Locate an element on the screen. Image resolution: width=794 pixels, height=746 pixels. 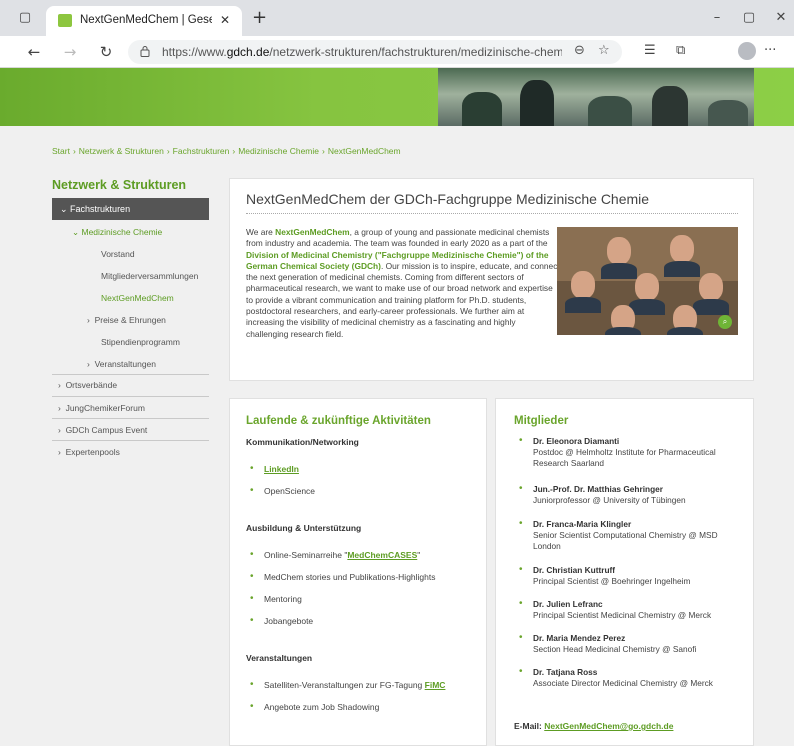
gdch-favicon-icon is located at coordinates (65, 20).